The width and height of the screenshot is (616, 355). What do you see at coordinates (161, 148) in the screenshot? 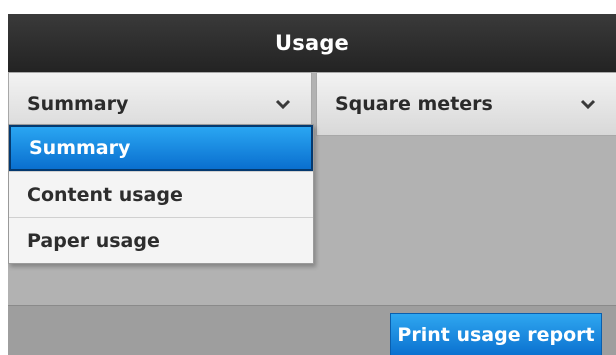
I see `menu-item-summary: Summary` at bounding box center [161, 148].